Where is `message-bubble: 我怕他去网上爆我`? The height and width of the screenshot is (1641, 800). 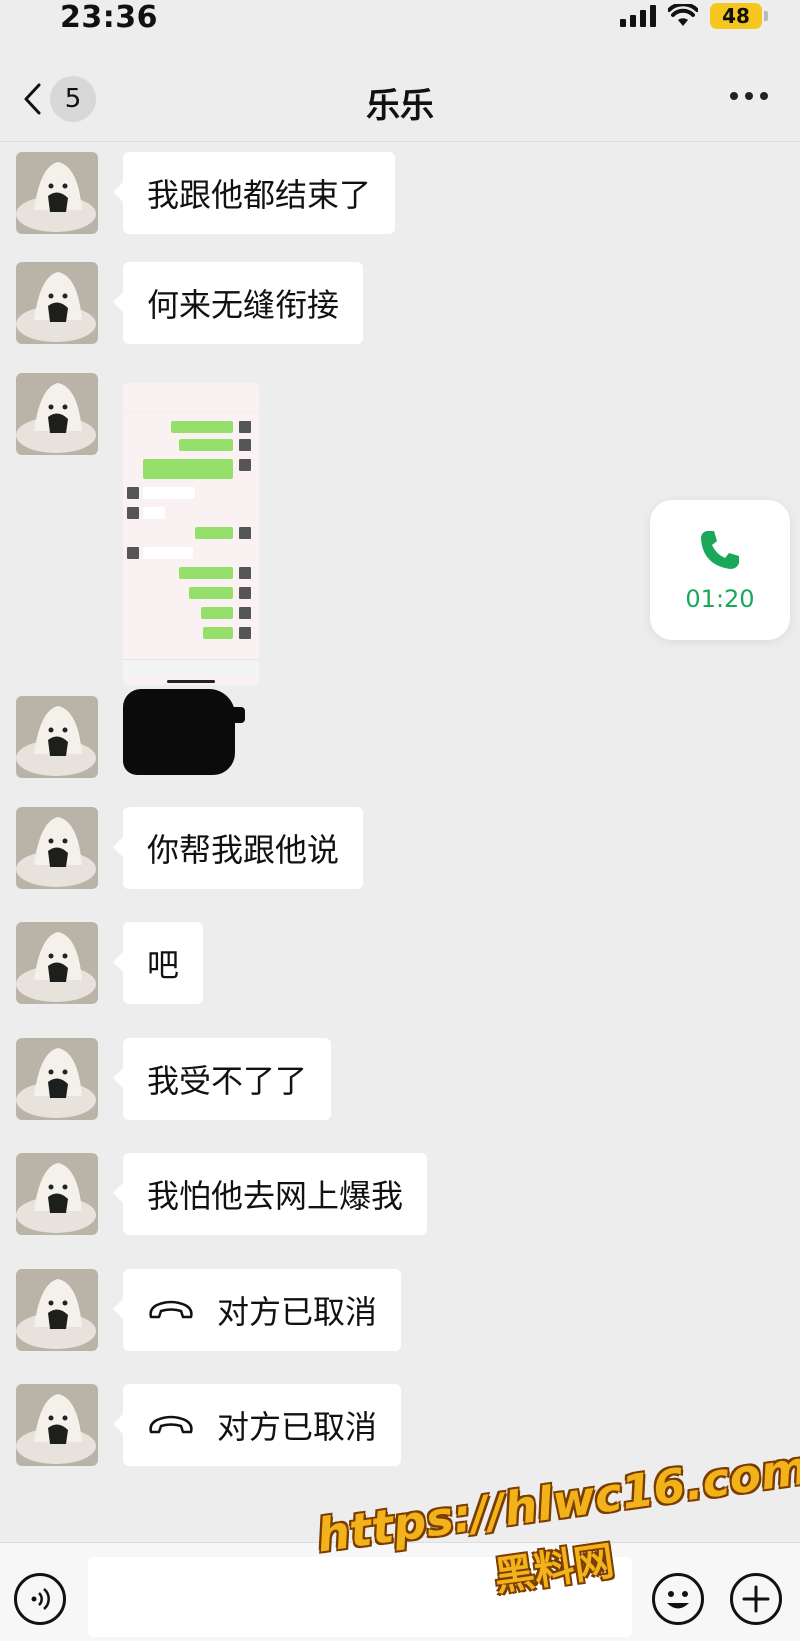
message-bubble: 我怕他去网上爆我 is located at coordinates (270, 1194).